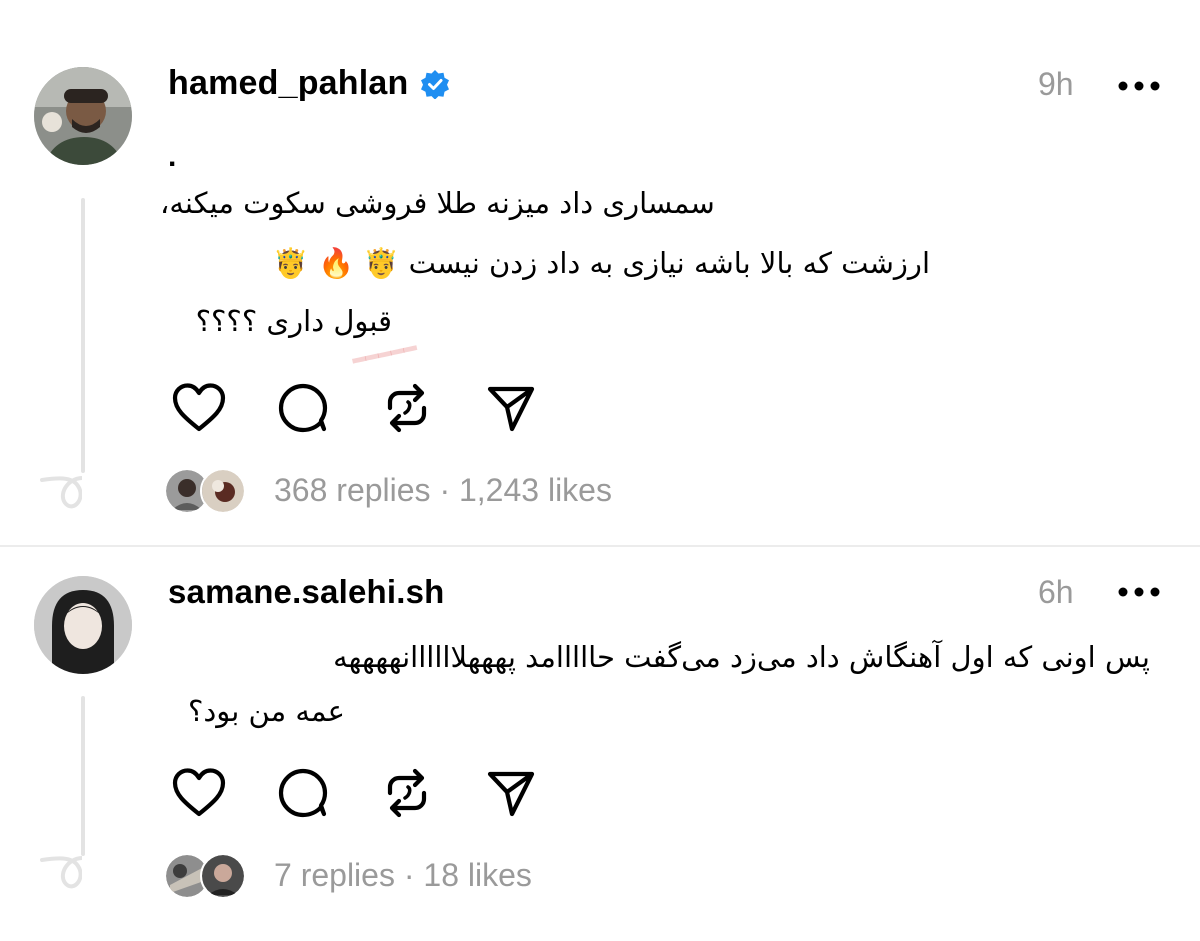 This screenshot has height=941, width=1200. I want to click on username: hamed_pahlan, so click(309, 83).